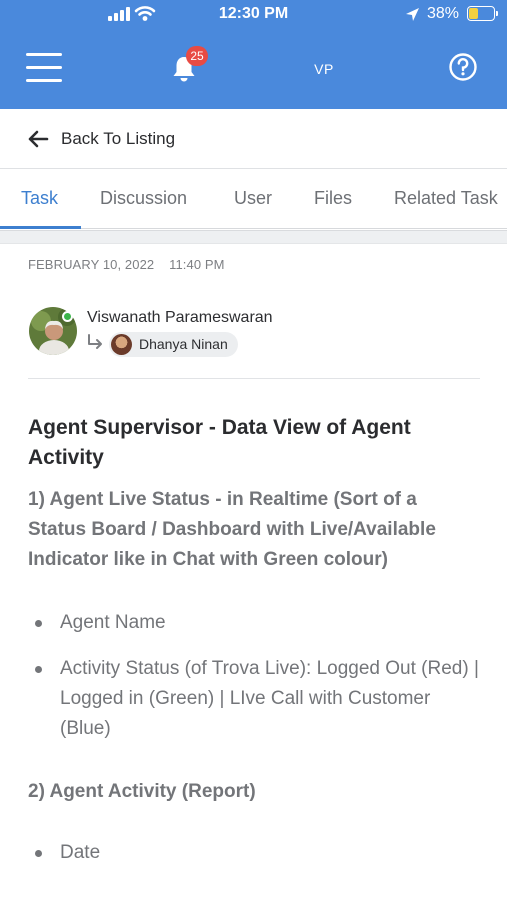 The height and width of the screenshot is (900, 507). I want to click on tab-discussion: Discussion, so click(143, 199).